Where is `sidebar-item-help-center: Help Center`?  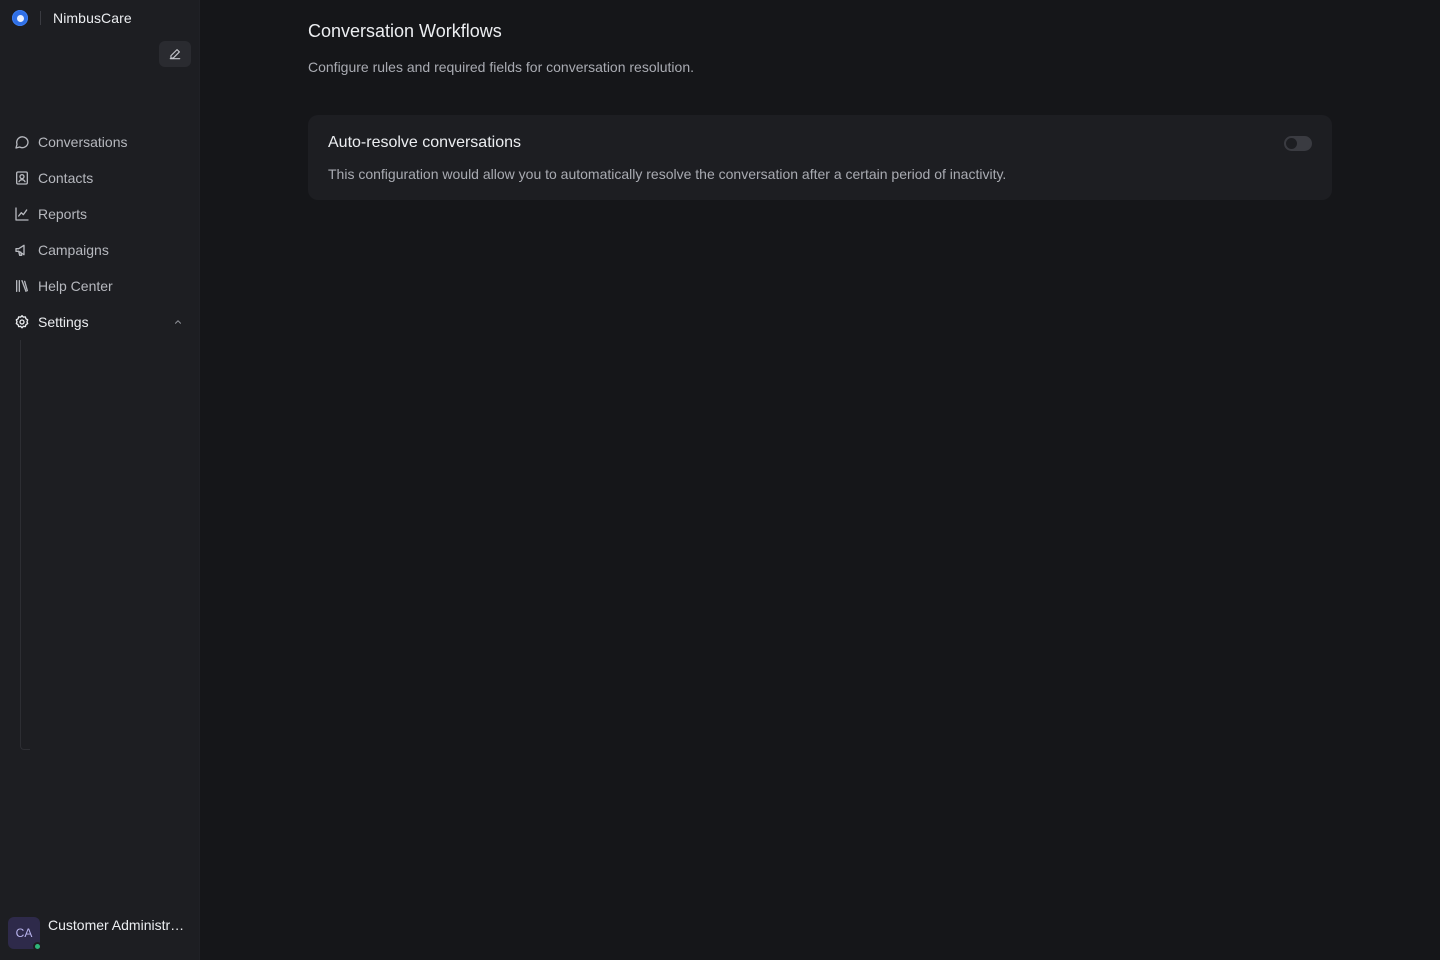 sidebar-item-help-center: Help Center is located at coordinates (100, 286).